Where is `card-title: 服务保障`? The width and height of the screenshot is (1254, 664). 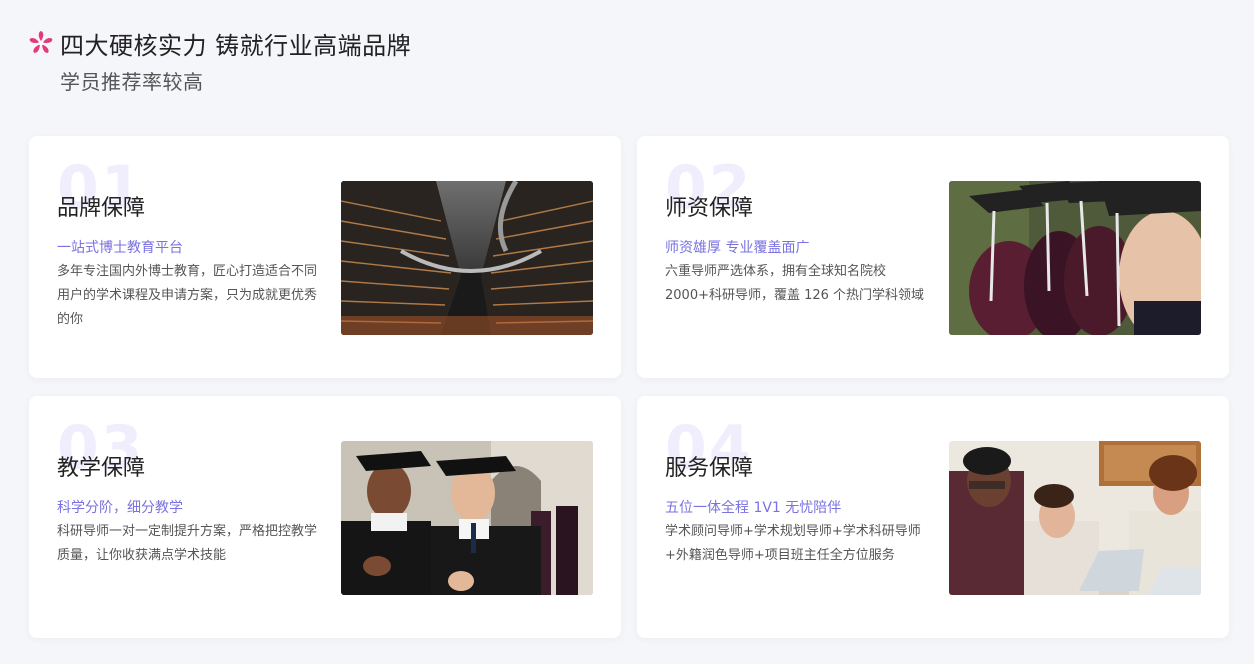
card-title: 服务保障 is located at coordinates (709, 468).